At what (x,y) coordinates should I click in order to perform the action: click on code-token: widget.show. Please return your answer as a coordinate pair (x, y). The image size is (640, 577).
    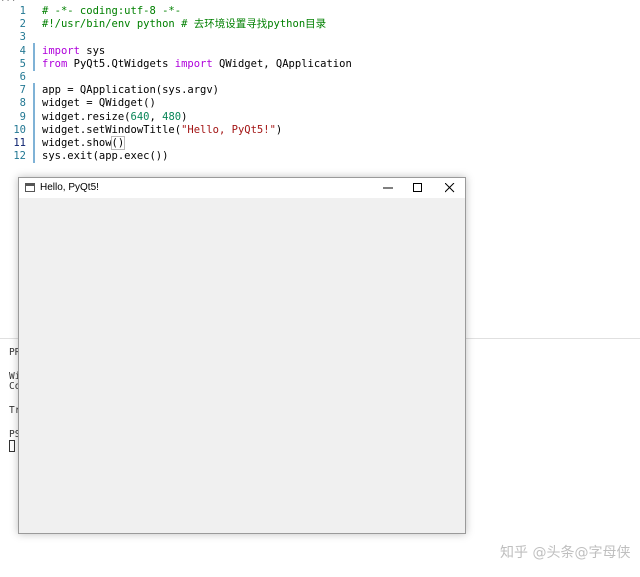
    Looking at the image, I should click on (77, 143).